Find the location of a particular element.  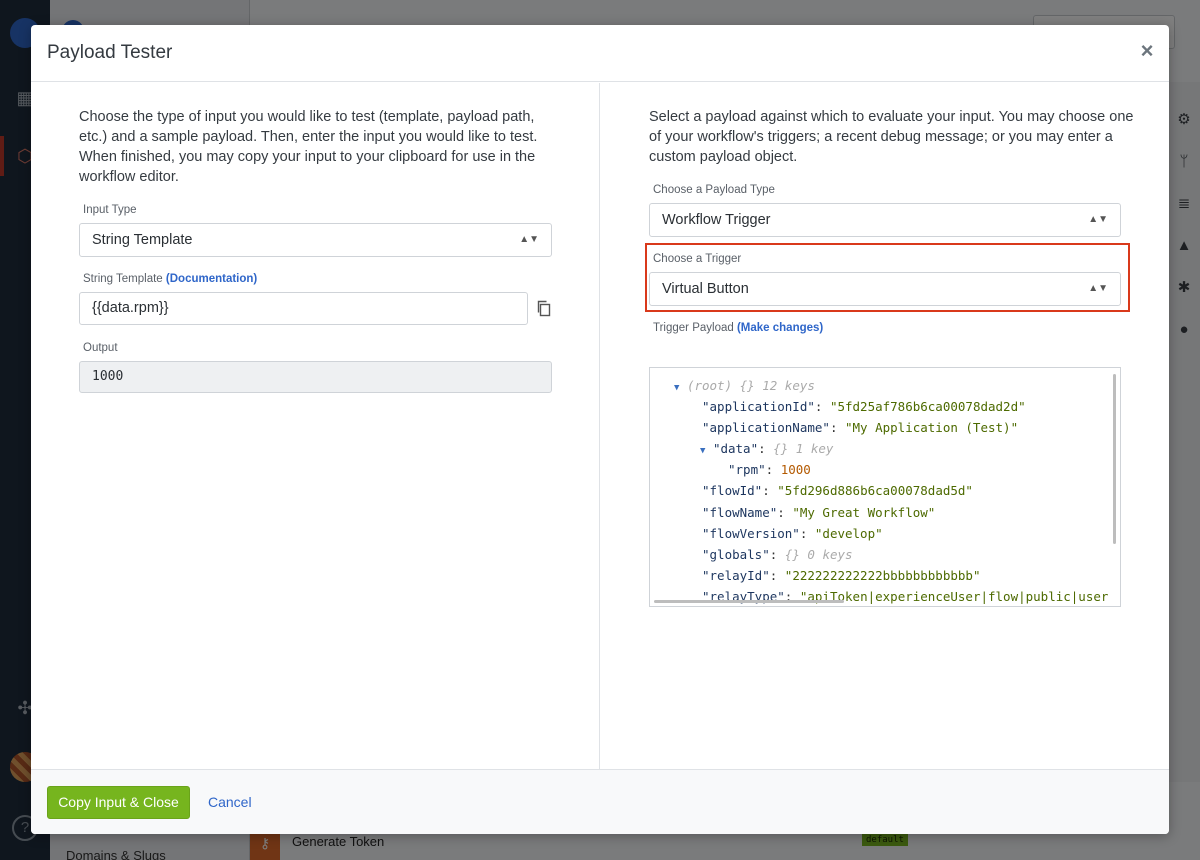

modal-header: Payload Tester × is located at coordinates (600, 53).